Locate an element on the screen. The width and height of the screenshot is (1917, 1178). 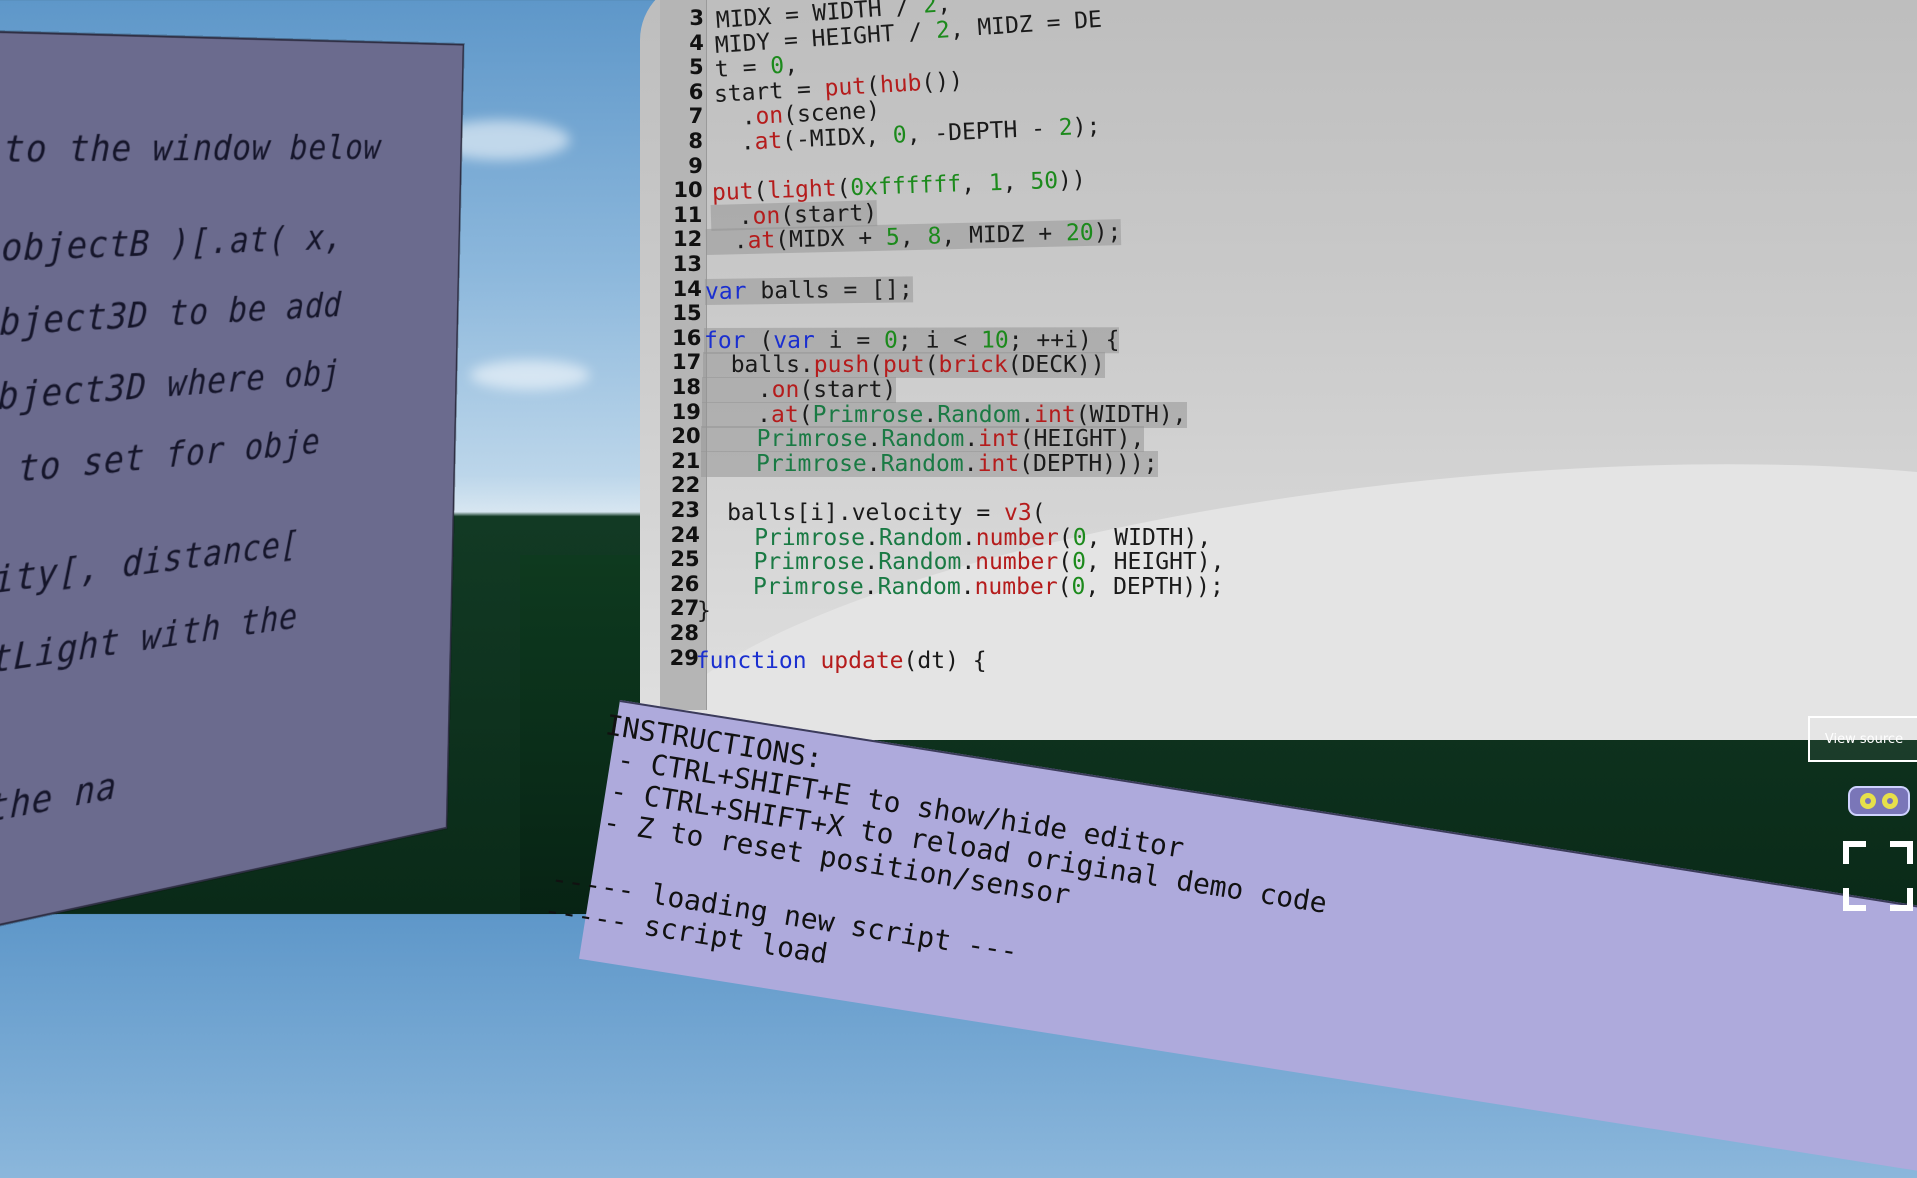
line-number: 28 is located at coordinates (677, 633).